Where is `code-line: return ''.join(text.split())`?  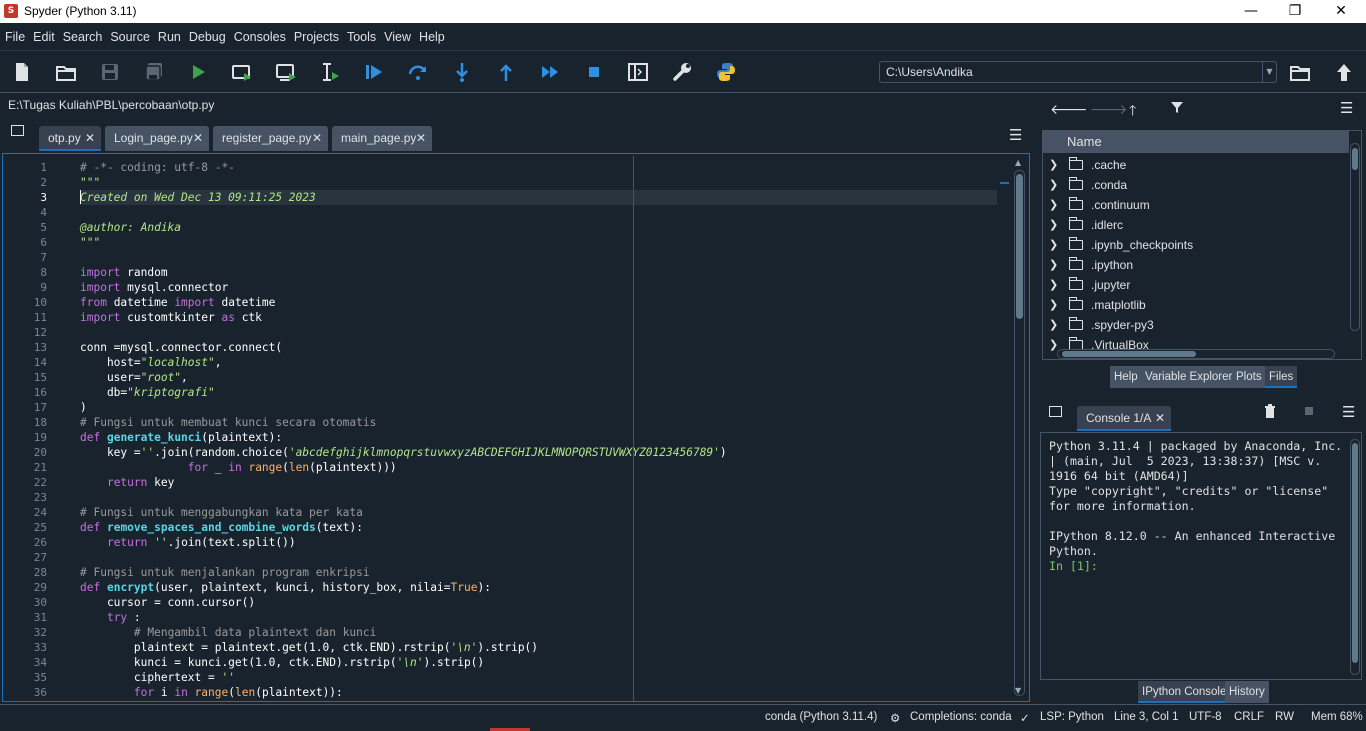 code-line: return ''.join(text.split()) is located at coordinates (188, 542).